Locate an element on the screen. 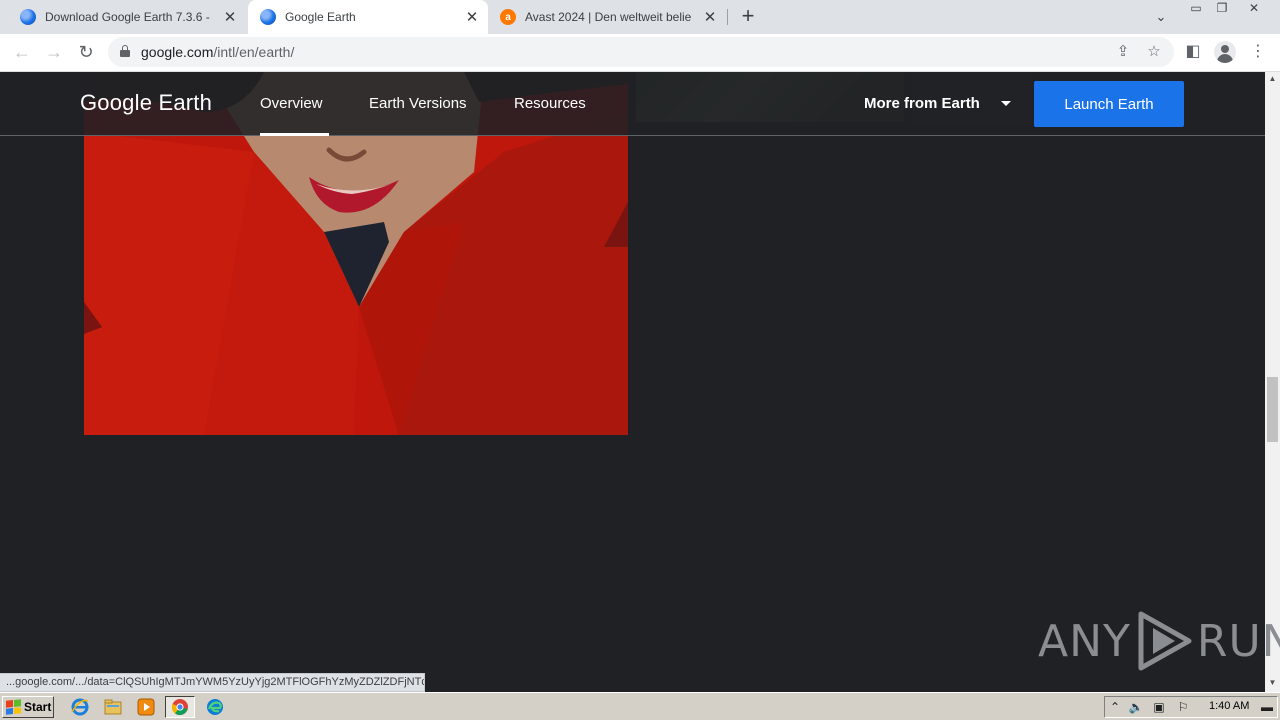 The image size is (1280, 720). chrome-taskbar-icon is located at coordinates (180, 707).